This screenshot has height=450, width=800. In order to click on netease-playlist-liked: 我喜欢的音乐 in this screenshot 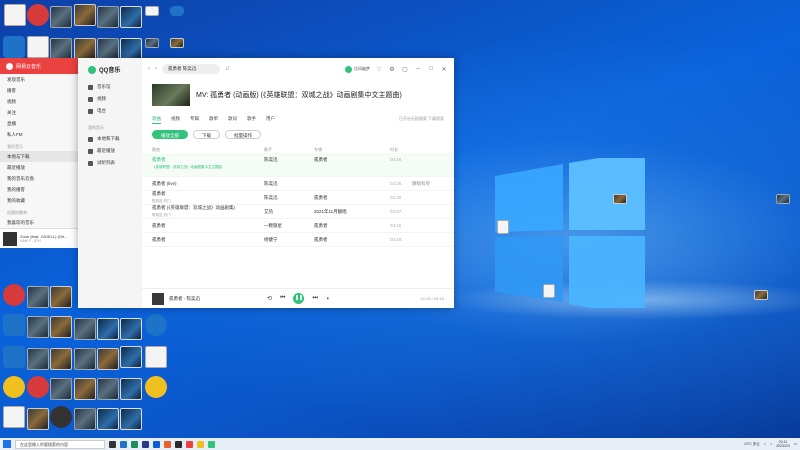, I will do `click(39, 222)`.